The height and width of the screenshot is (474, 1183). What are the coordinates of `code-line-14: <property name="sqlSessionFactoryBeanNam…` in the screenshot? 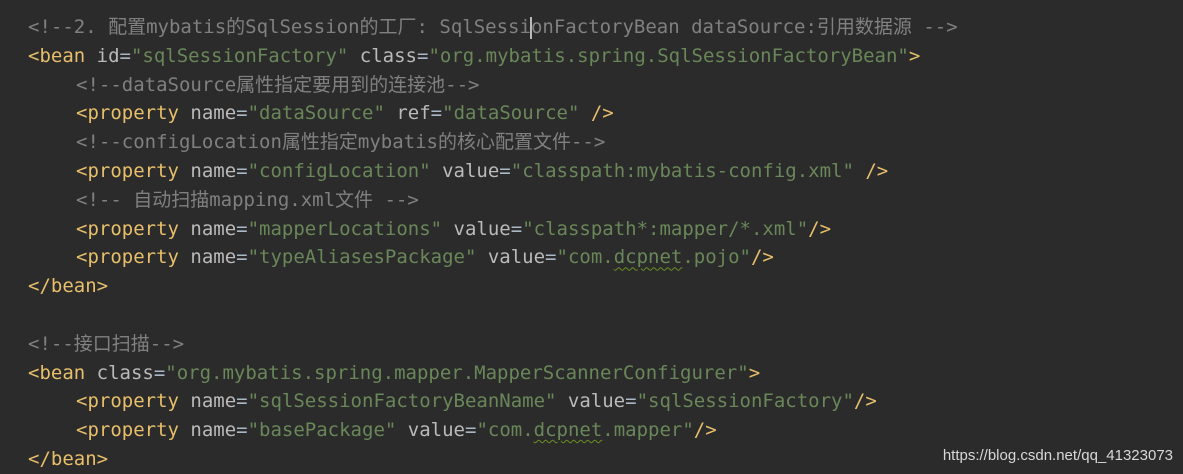 It's located at (591, 401).